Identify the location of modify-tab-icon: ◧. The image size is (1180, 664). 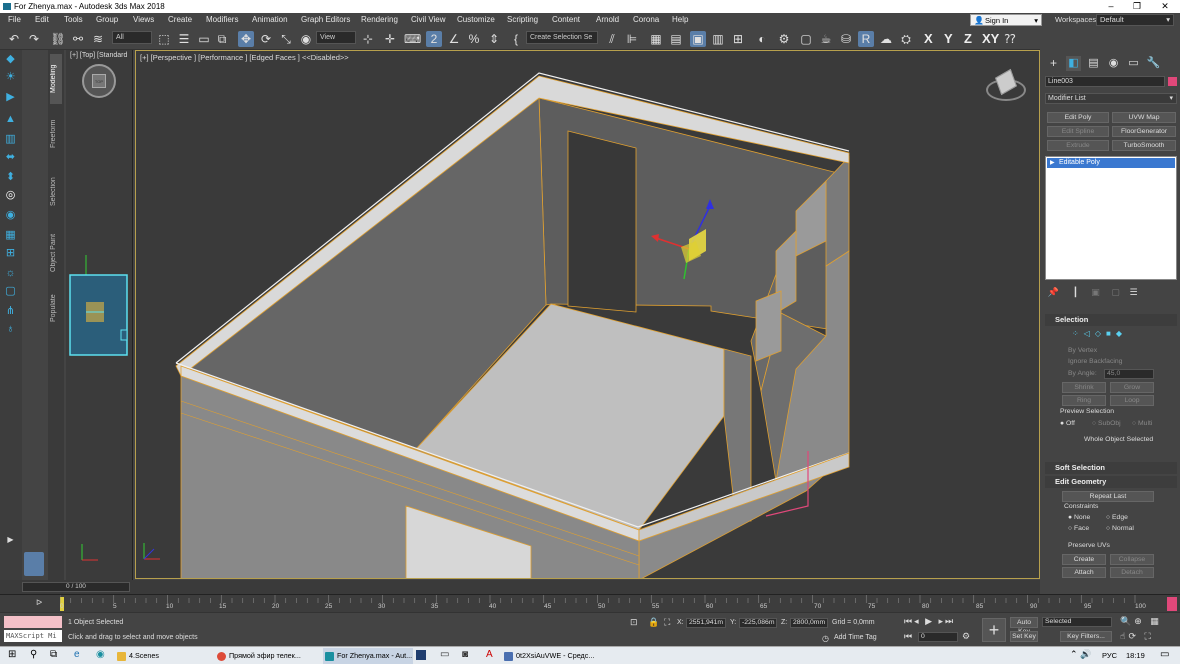
(1073, 63).